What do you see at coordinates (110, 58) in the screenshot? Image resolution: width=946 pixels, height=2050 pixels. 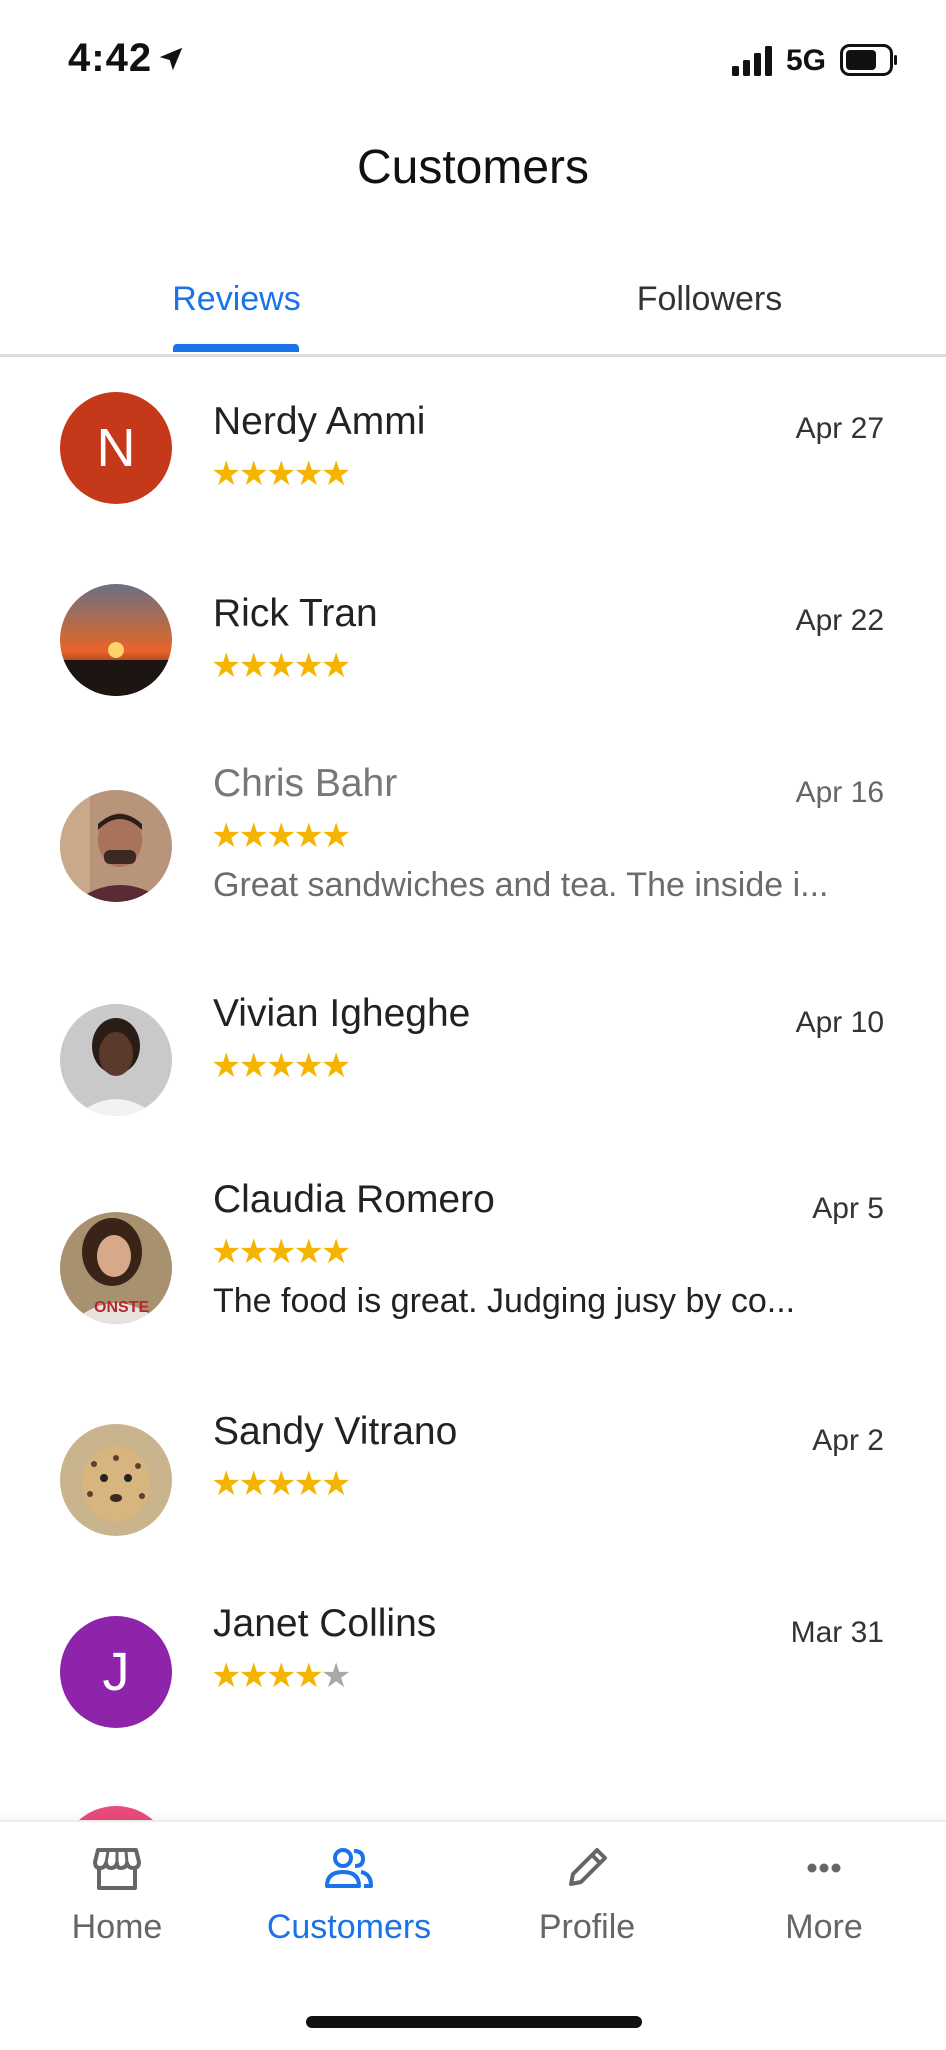 I see `status-time: 4:42` at bounding box center [110, 58].